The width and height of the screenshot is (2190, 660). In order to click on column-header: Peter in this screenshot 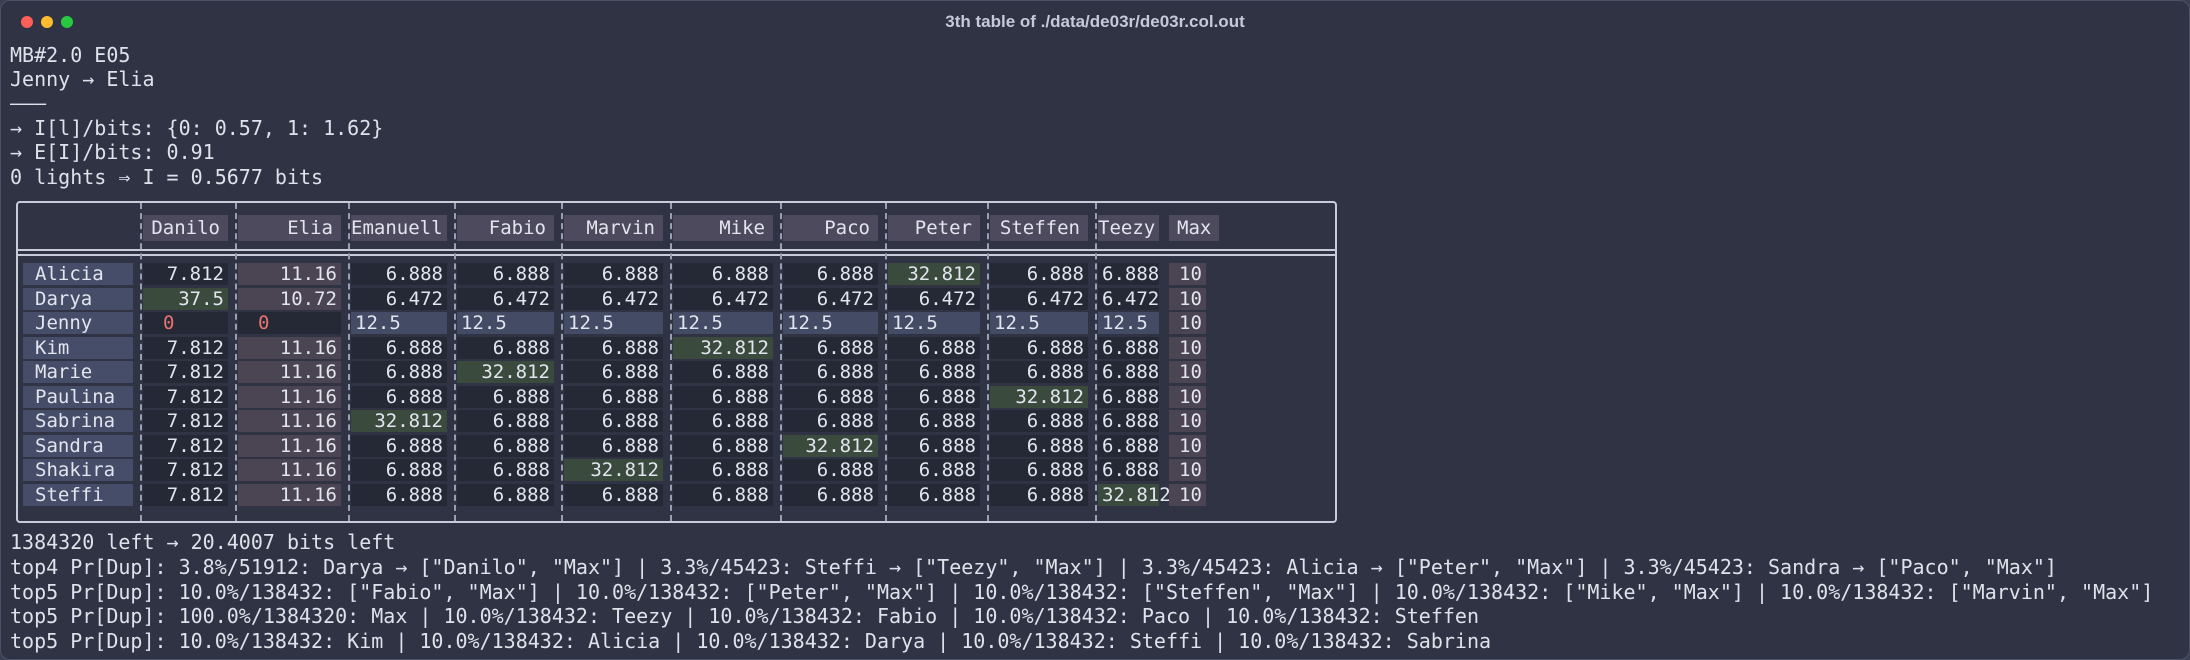, I will do `click(934, 228)`.